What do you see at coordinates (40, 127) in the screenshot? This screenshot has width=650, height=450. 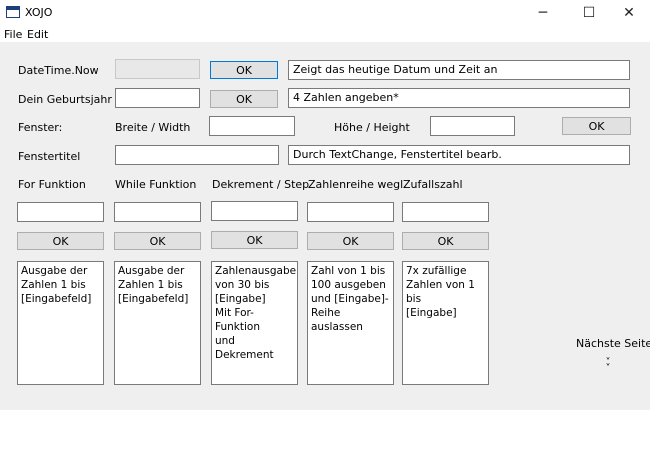 I see `window-size-label: Fenster:` at bounding box center [40, 127].